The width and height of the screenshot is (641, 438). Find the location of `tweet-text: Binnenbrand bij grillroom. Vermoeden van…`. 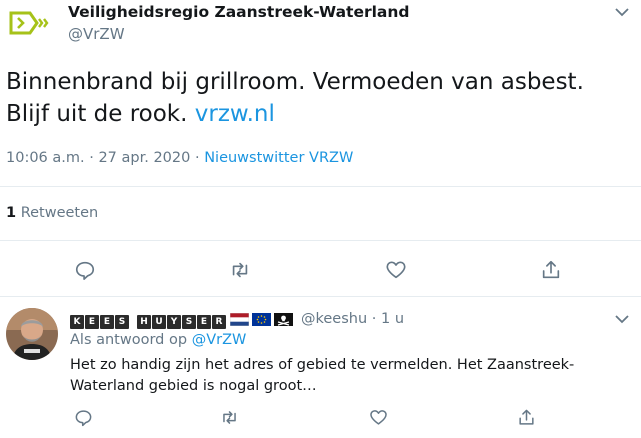

tweet-text: Binnenbrand bij grillroom. Vermoeden van… is located at coordinates (318, 98).